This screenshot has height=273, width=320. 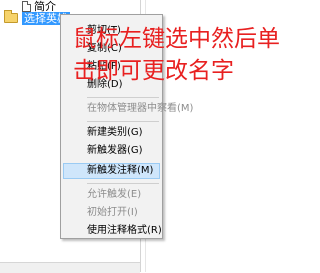 What do you see at coordinates (70, 267) in the screenshot?
I see `horizontal-scrollbar` at bounding box center [70, 267].